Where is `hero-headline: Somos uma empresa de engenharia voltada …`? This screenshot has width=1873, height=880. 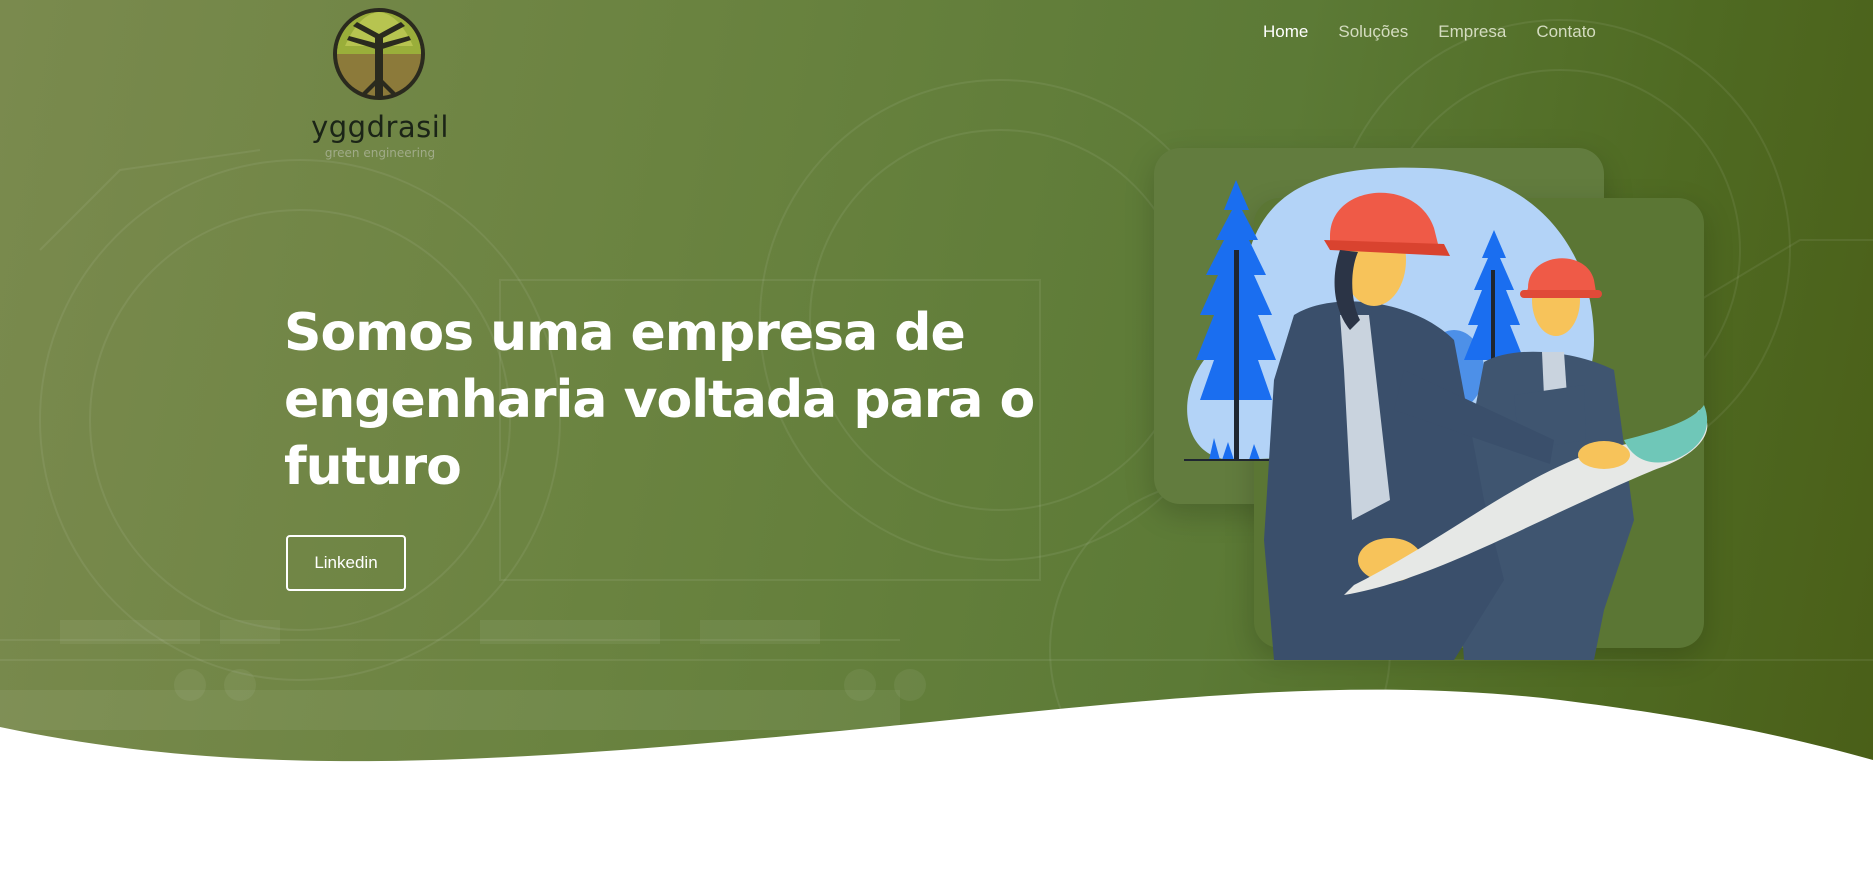
hero-headline: Somos uma empresa de engenharia voltada … is located at coordinates (694, 400).